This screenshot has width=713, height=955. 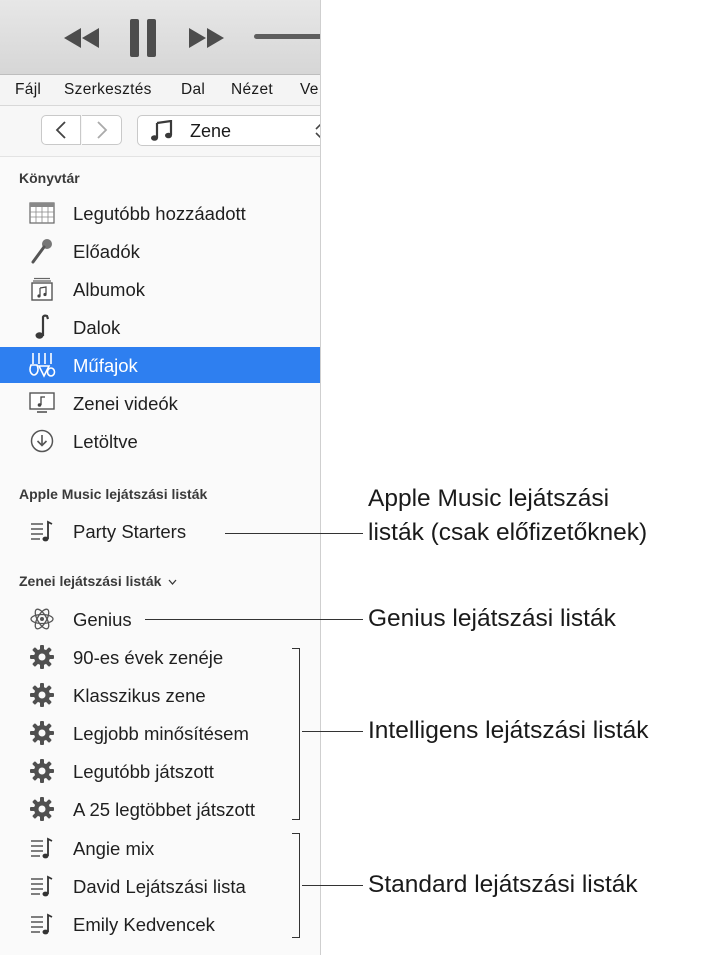 What do you see at coordinates (106, 251) in the screenshot?
I see `sidebar-item-label: Előadók` at bounding box center [106, 251].